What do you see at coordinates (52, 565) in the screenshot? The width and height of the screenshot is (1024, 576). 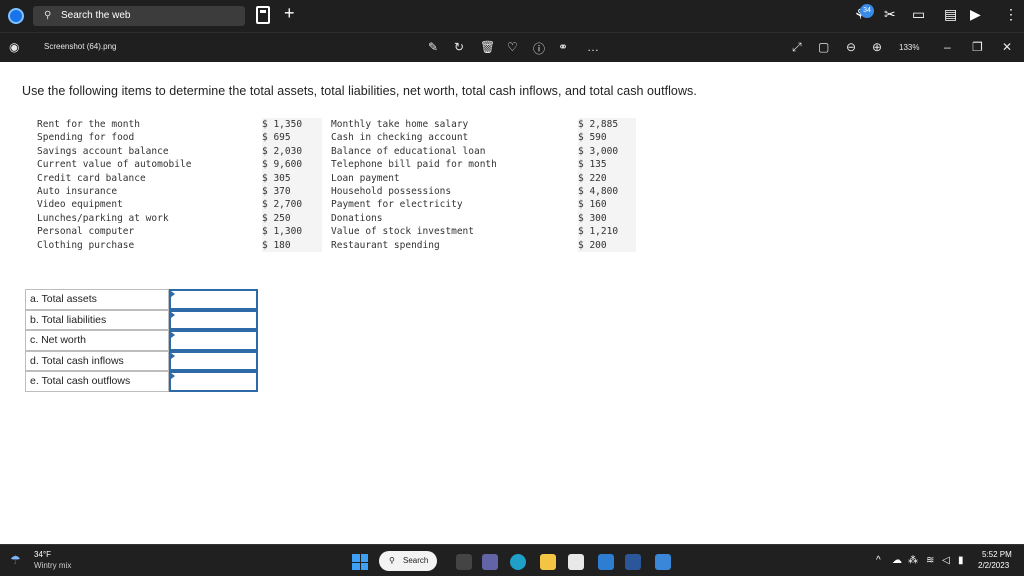 I see `weather-description: Wintry mix` at bounding box center [52, 565].